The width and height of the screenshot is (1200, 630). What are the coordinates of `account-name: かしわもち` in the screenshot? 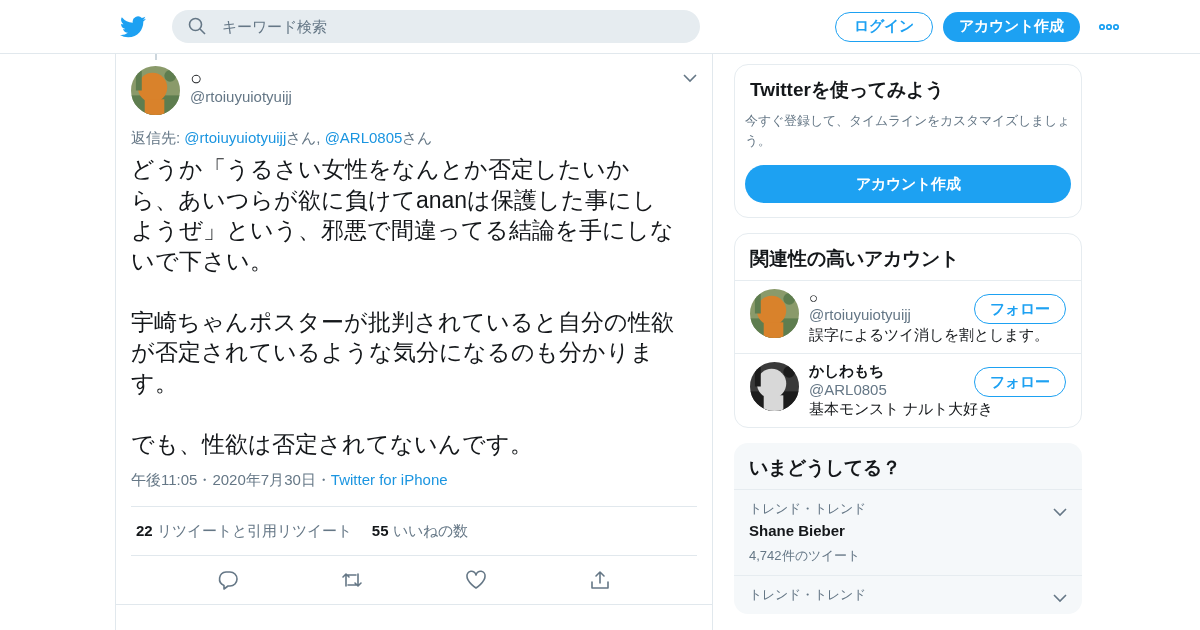 It's located at (891, 371).